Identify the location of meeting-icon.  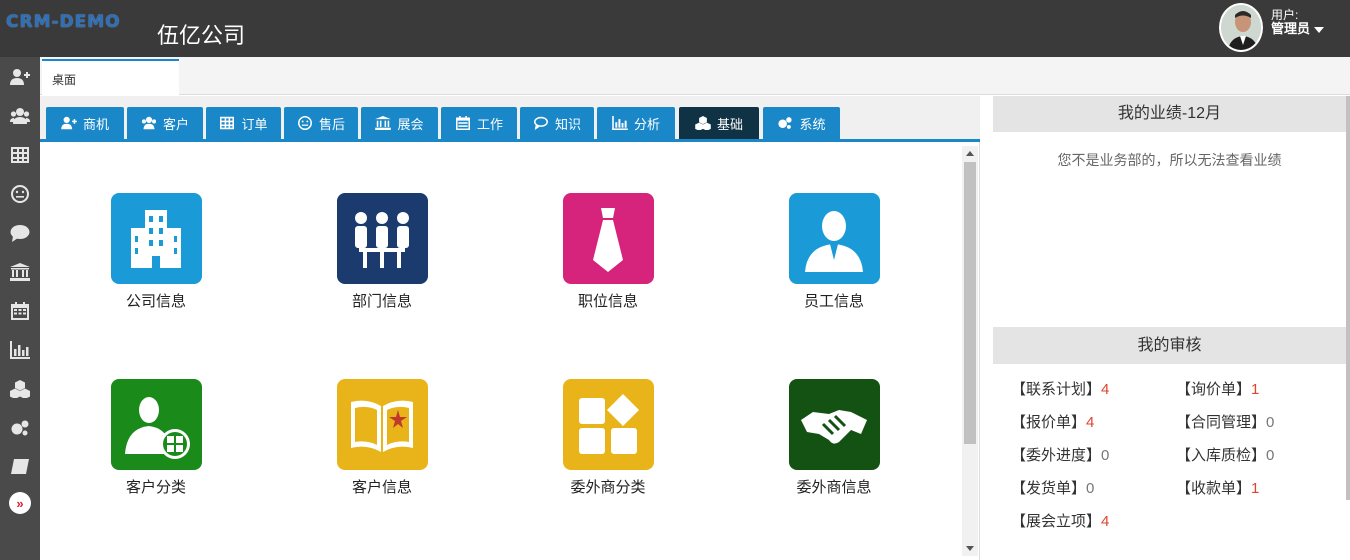
(382, 238).